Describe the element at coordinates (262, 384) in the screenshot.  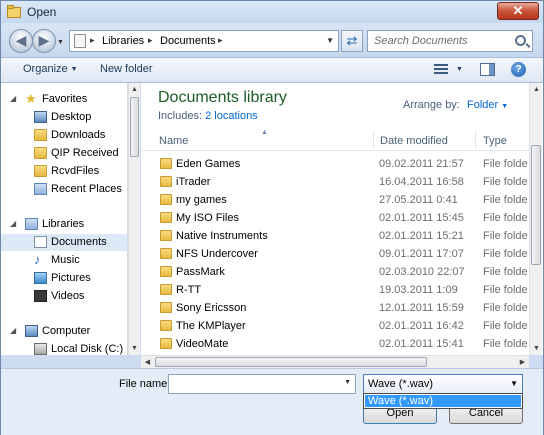
I see `file-name-input: ▼` at that location.